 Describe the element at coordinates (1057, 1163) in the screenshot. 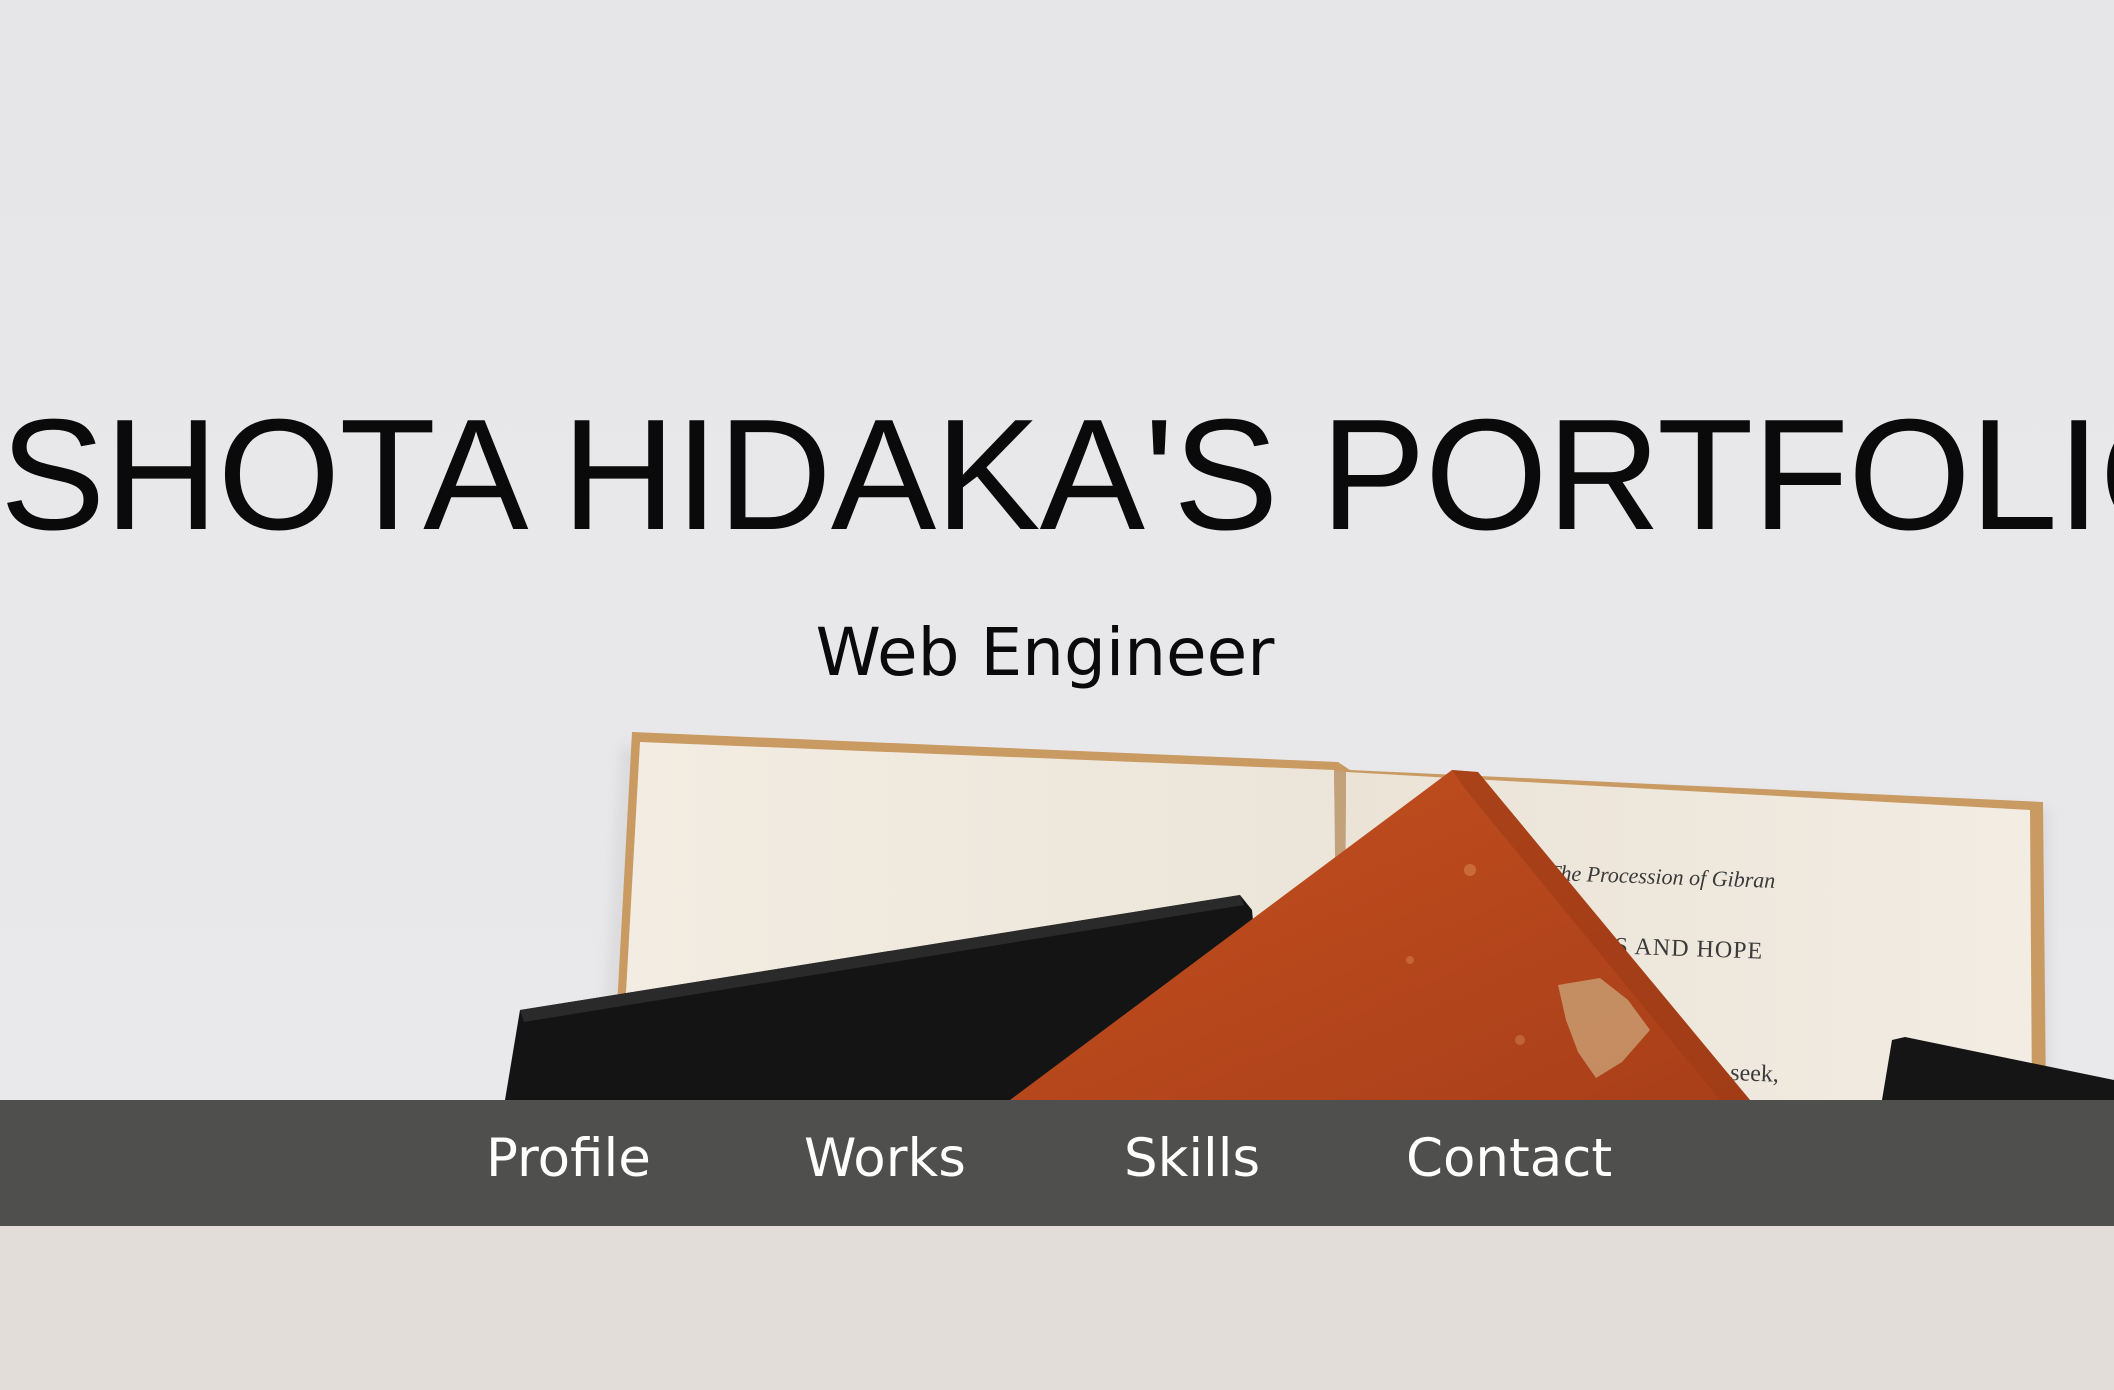

I see `global-navigation` at that location.